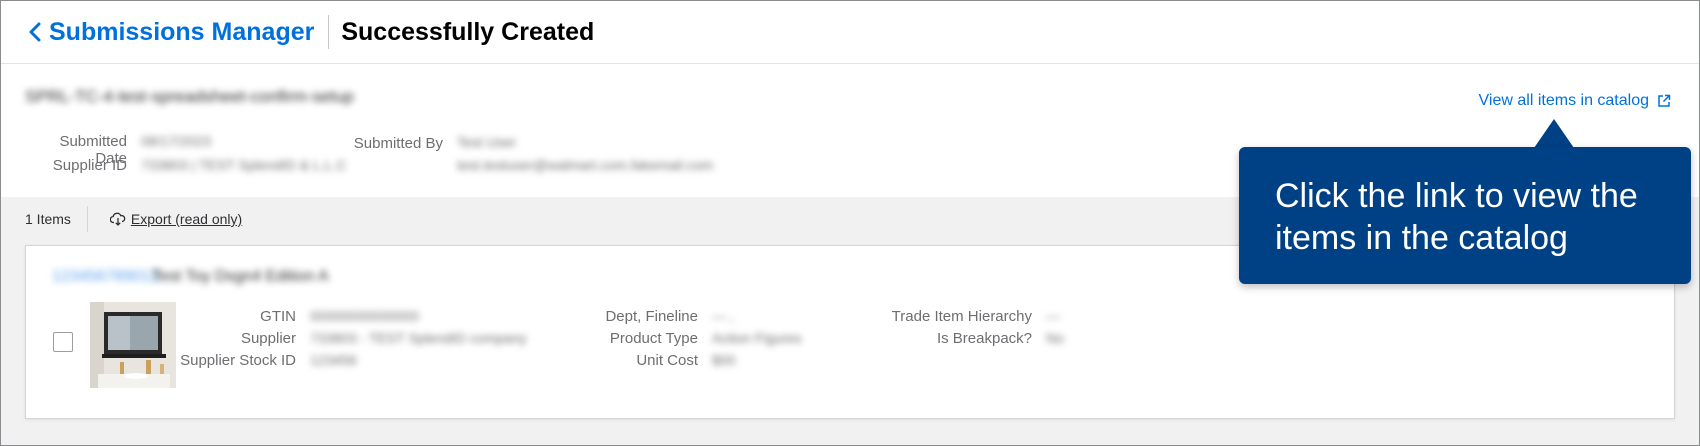 This screenshot has height=446, width=1700. I want to click on supplier-stock-id-value: 123456, so click(333, 360).